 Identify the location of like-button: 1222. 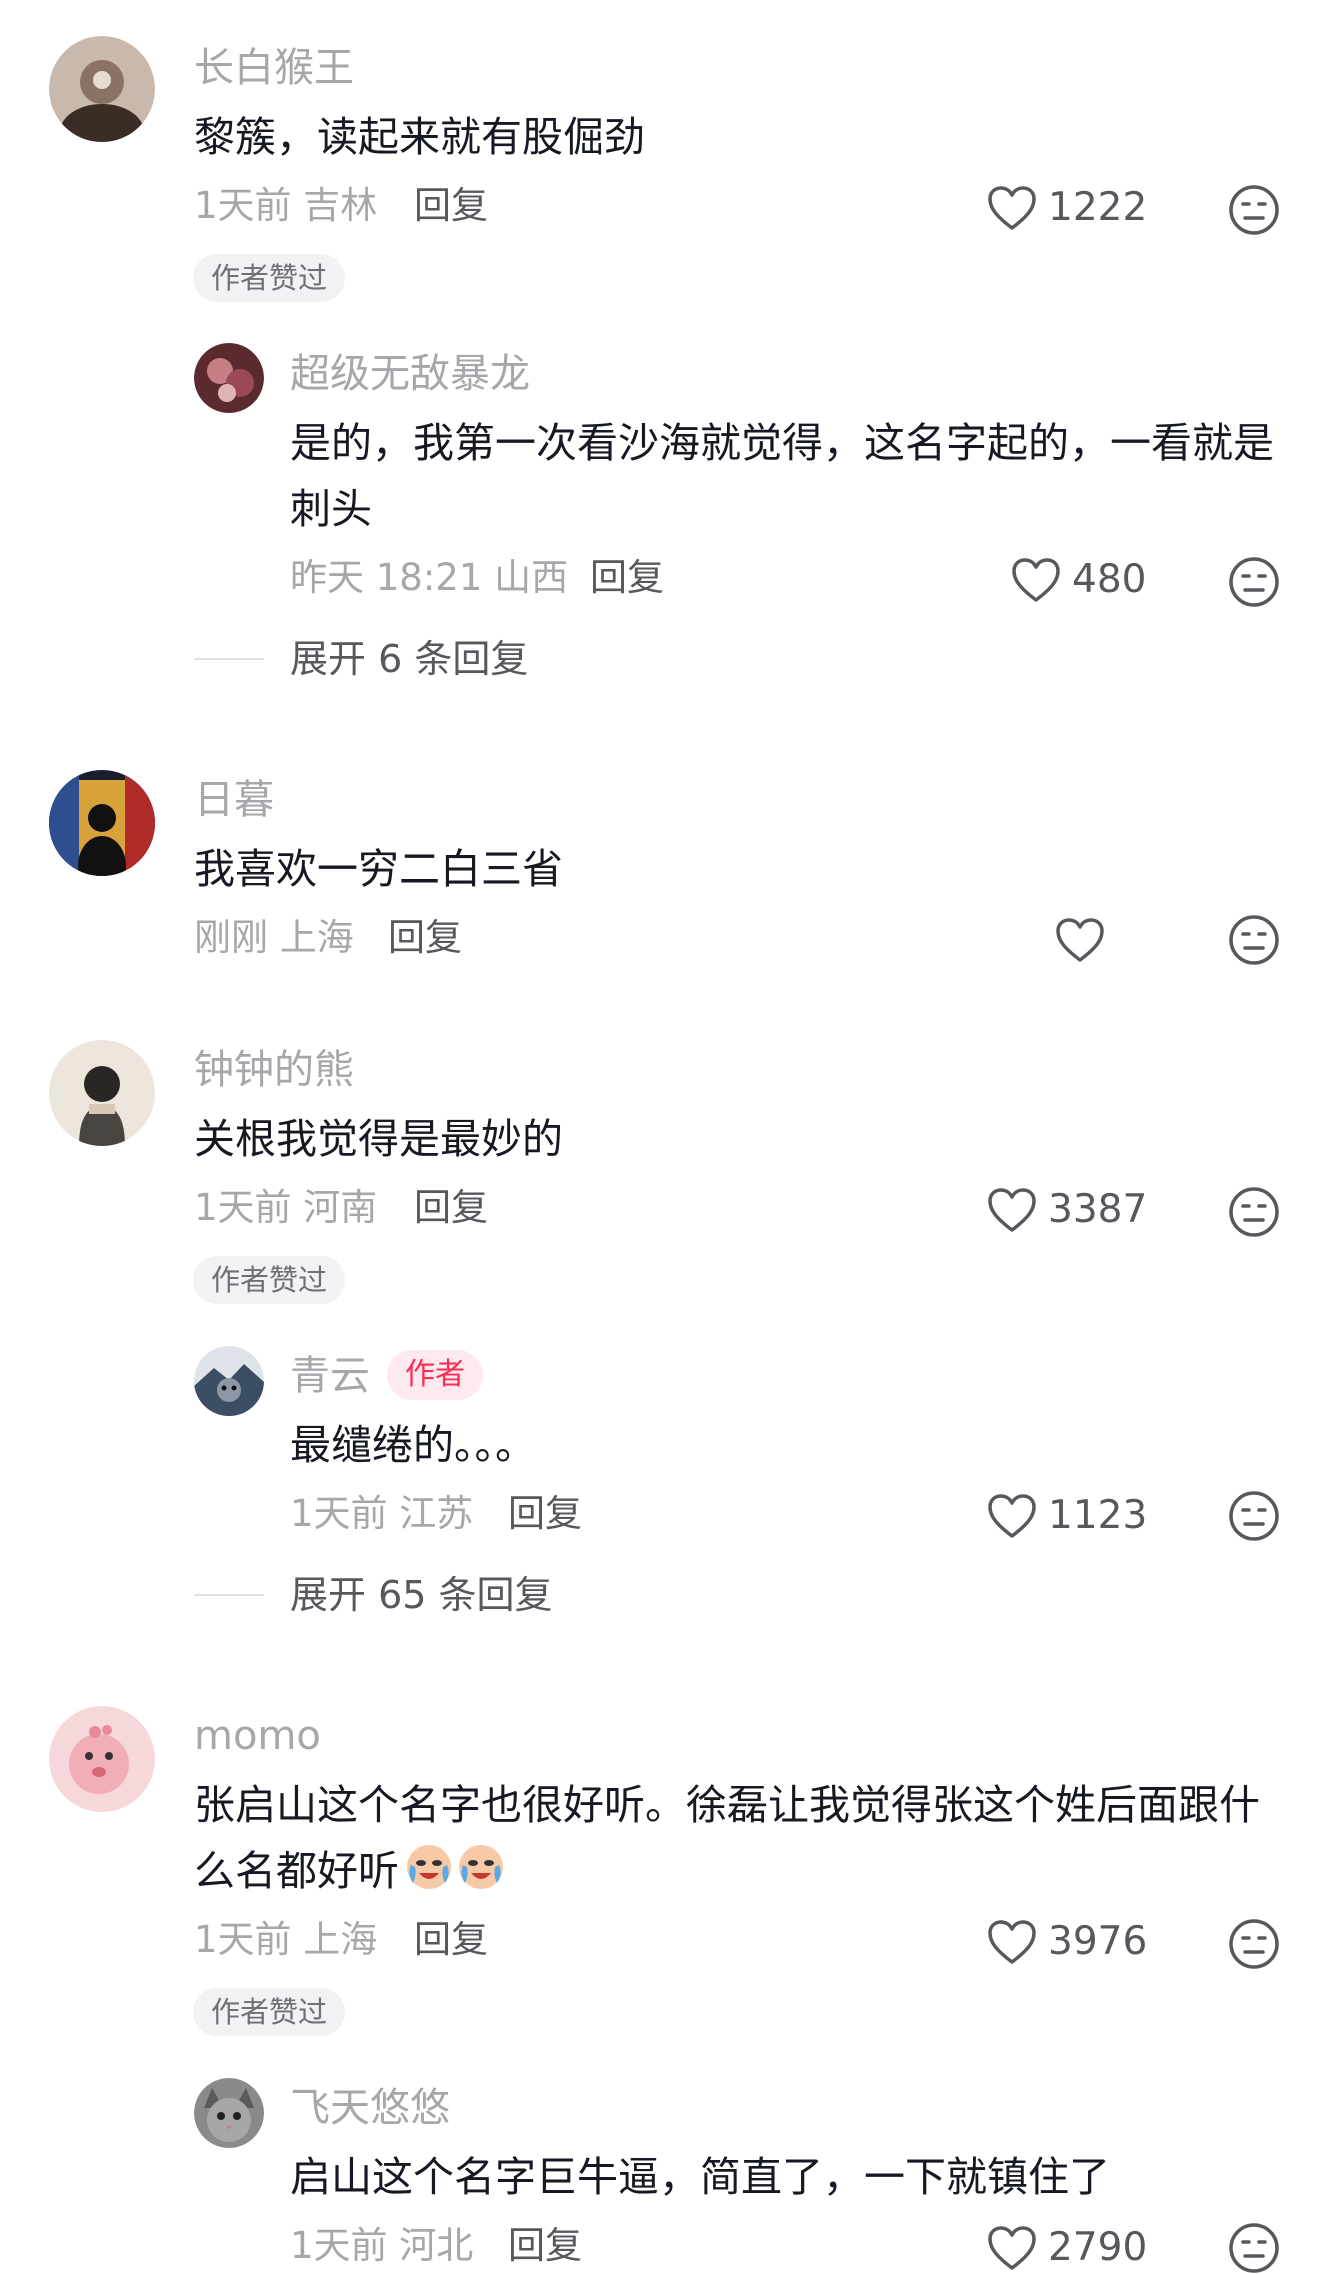
(1066, 208).